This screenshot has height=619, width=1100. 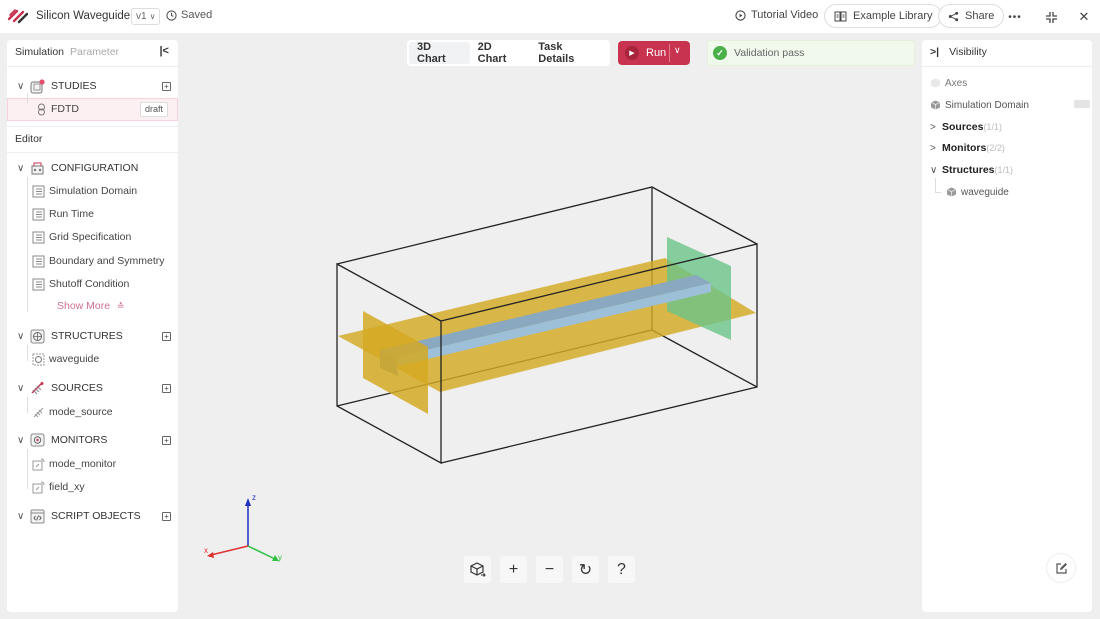 What do you see at coordinates (71, 214) in the screenshot?
I see `config-item-label: Run Time` at bounding box center [71, 214].